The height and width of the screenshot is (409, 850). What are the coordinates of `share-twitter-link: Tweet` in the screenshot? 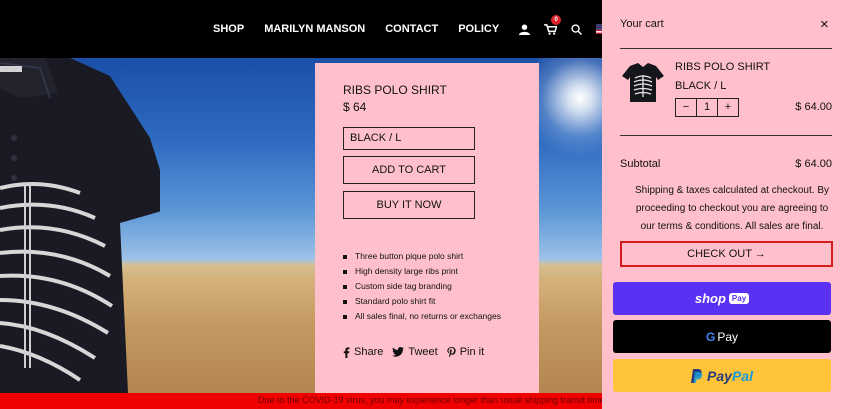 It's located at (415, 352).